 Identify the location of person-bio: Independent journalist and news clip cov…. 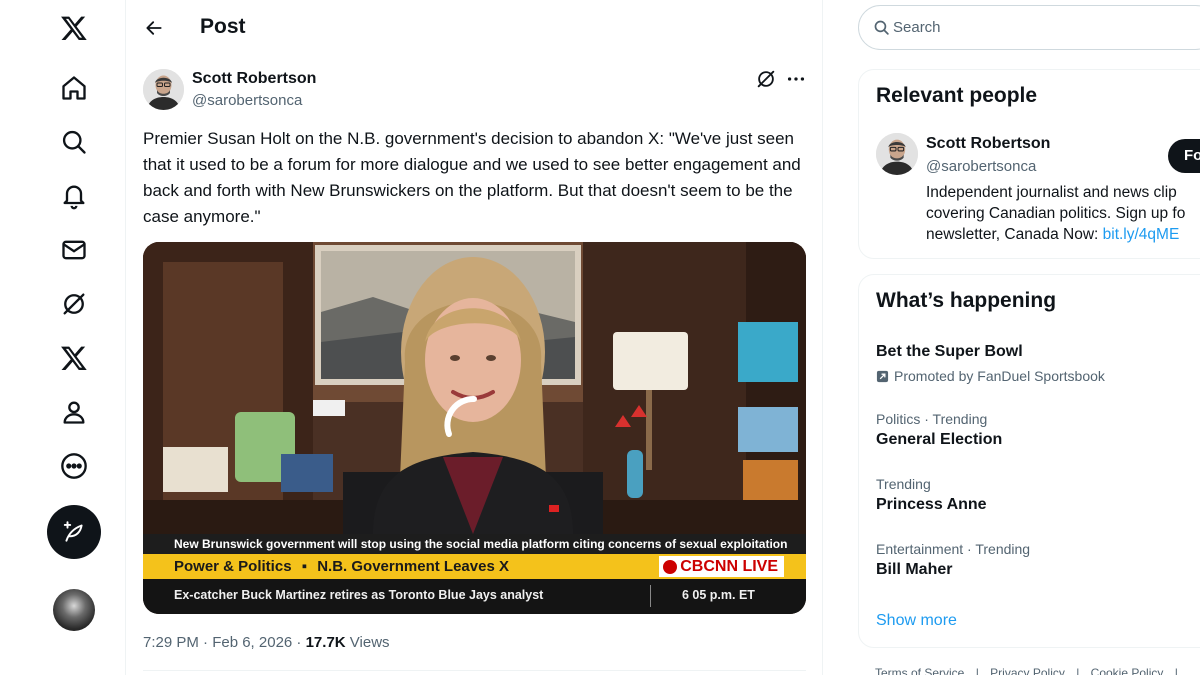
(1063, 213).